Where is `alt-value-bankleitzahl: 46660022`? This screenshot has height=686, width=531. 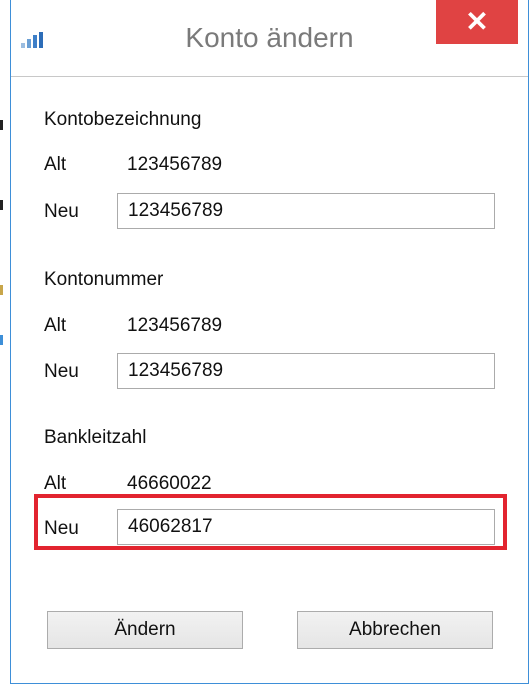 alt-value-bankleitzahl: 46660022 is located at coordinates (169, 483).